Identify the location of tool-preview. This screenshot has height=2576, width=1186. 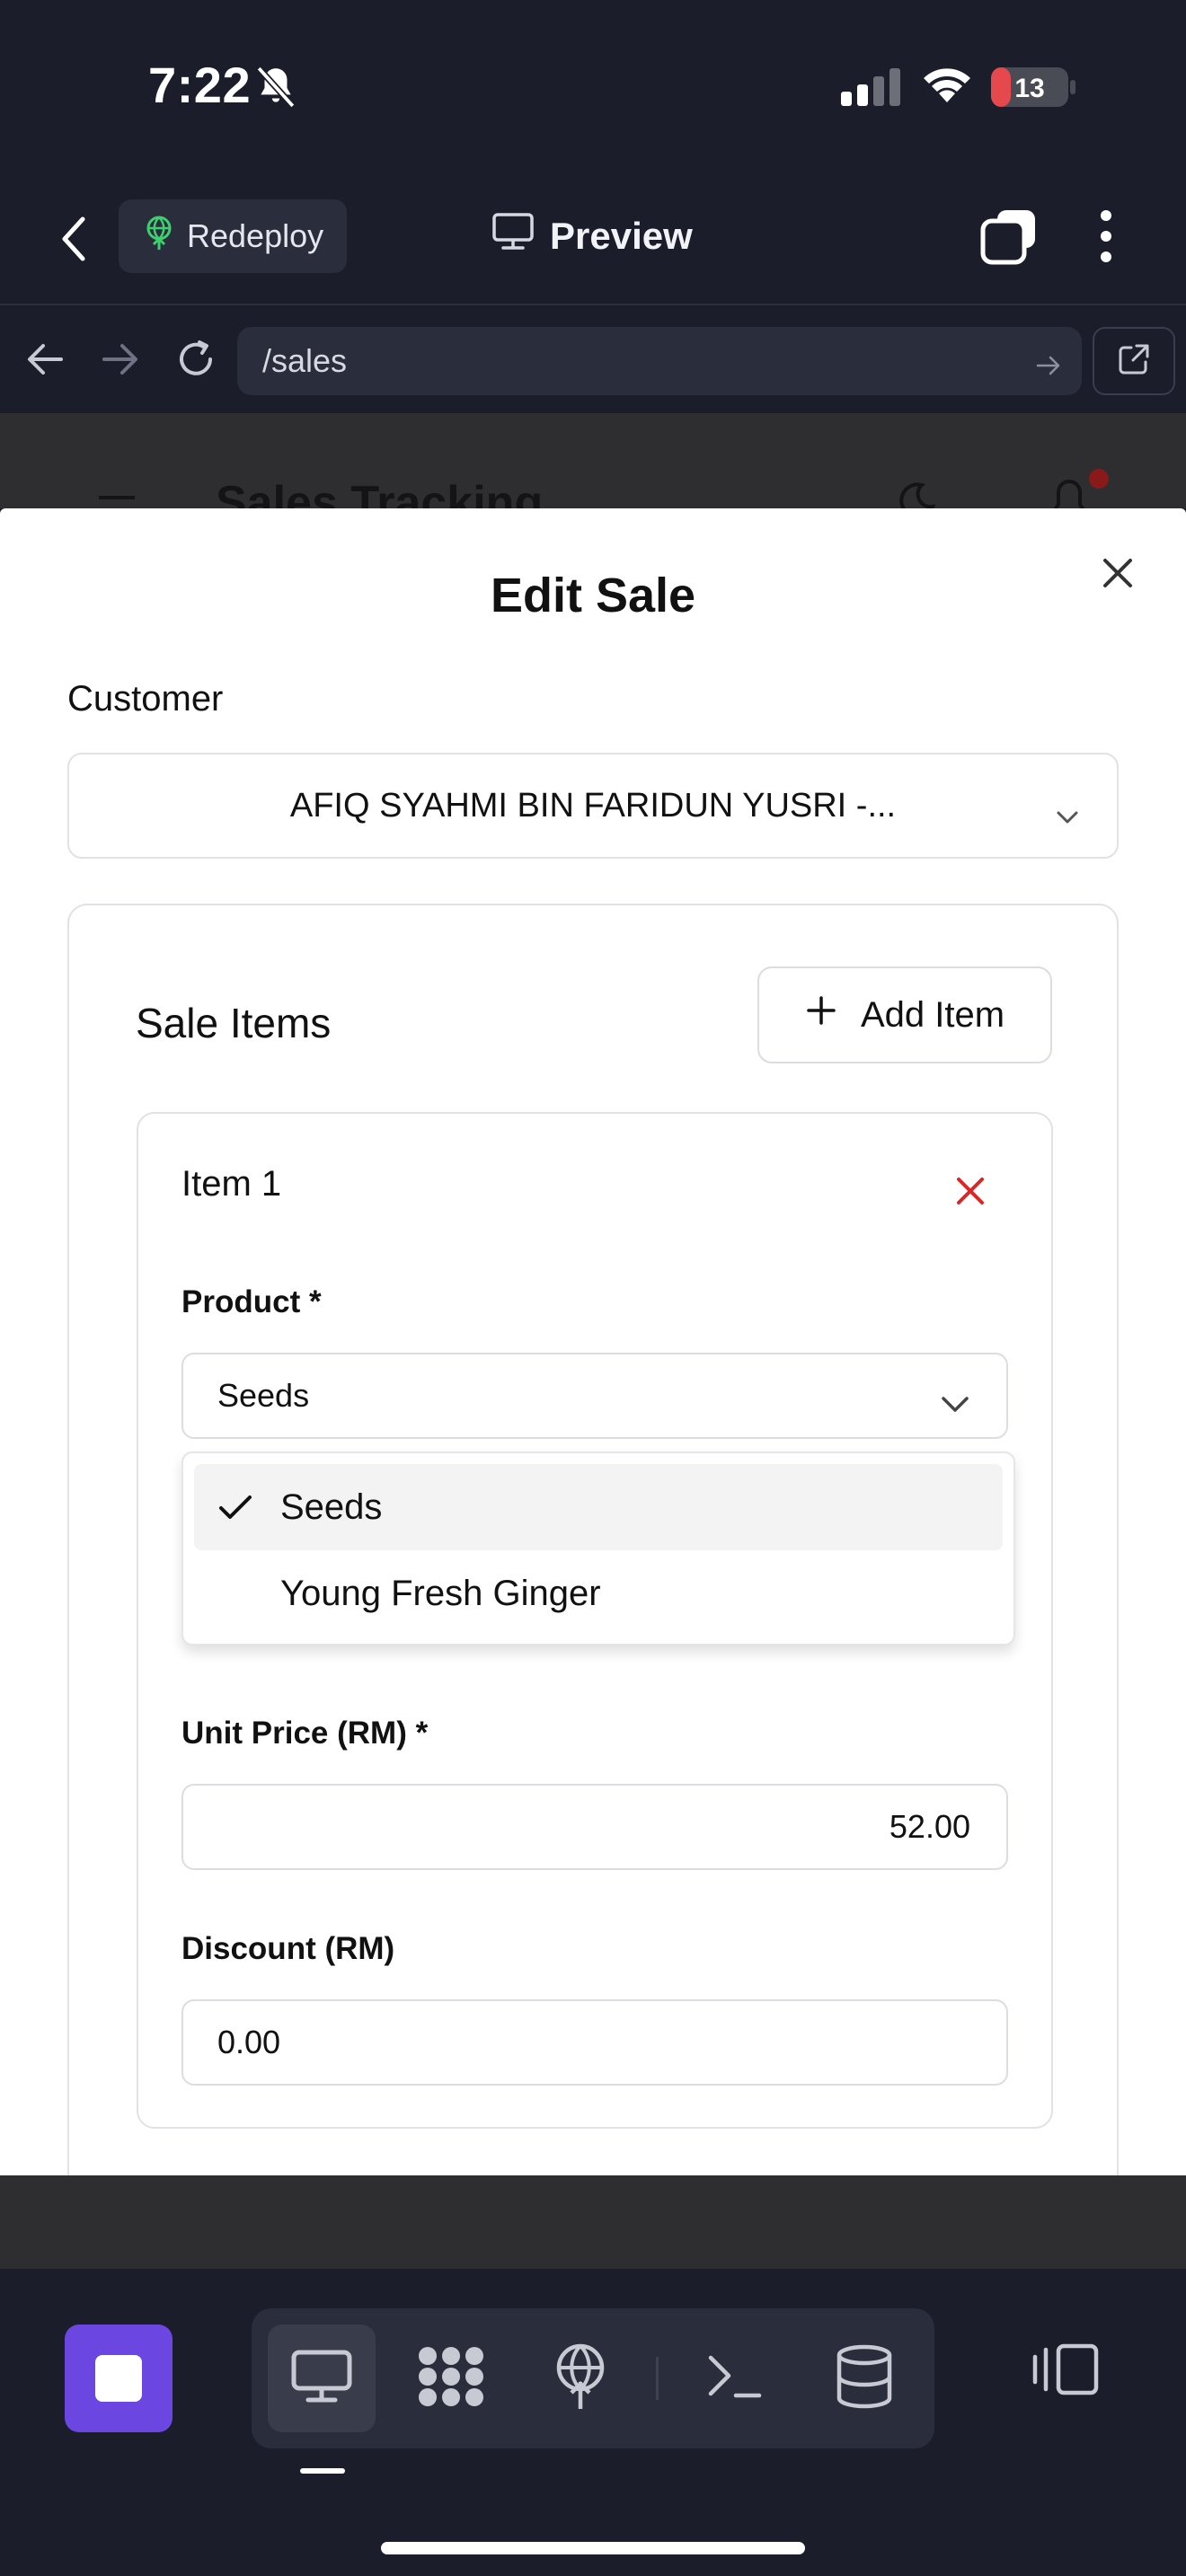
(322, 2378).